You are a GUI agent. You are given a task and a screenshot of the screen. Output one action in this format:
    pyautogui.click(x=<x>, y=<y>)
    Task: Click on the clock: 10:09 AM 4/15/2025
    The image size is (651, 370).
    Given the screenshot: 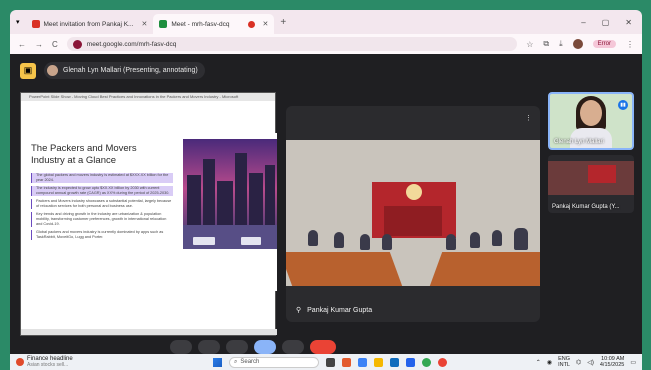 What is the action you would take?
    pyautogui.click(x=612, y=362)
    